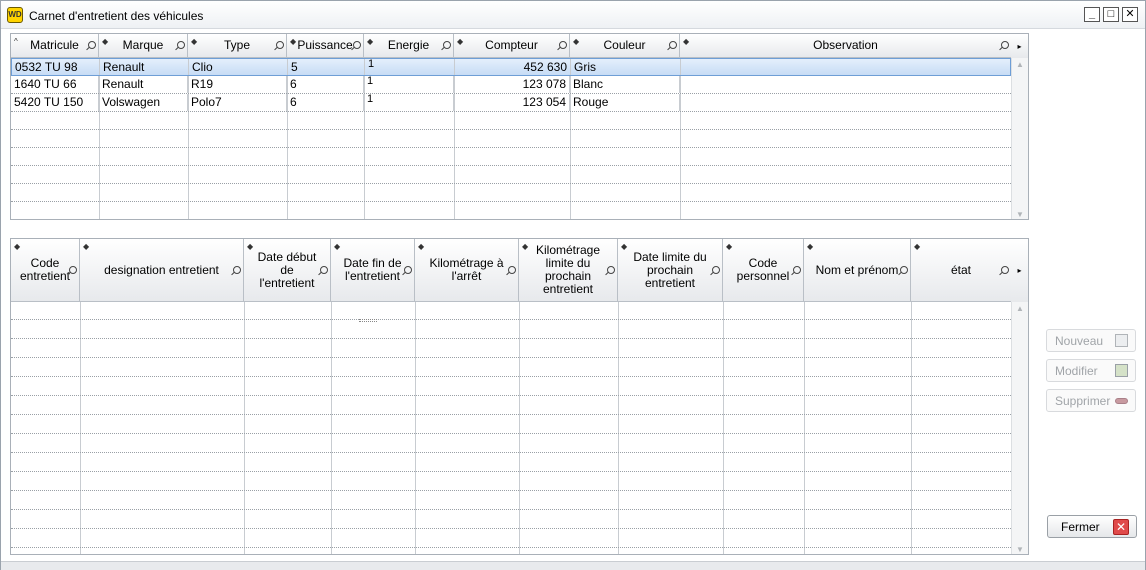 The width and height of the screenshot is (1146, 570). What do you see at coordinates (1019, 138) in the screenshot?
I see `vehicles-vertical-scrollbar: ▲ ▼` at bounding box center [1019, 138].